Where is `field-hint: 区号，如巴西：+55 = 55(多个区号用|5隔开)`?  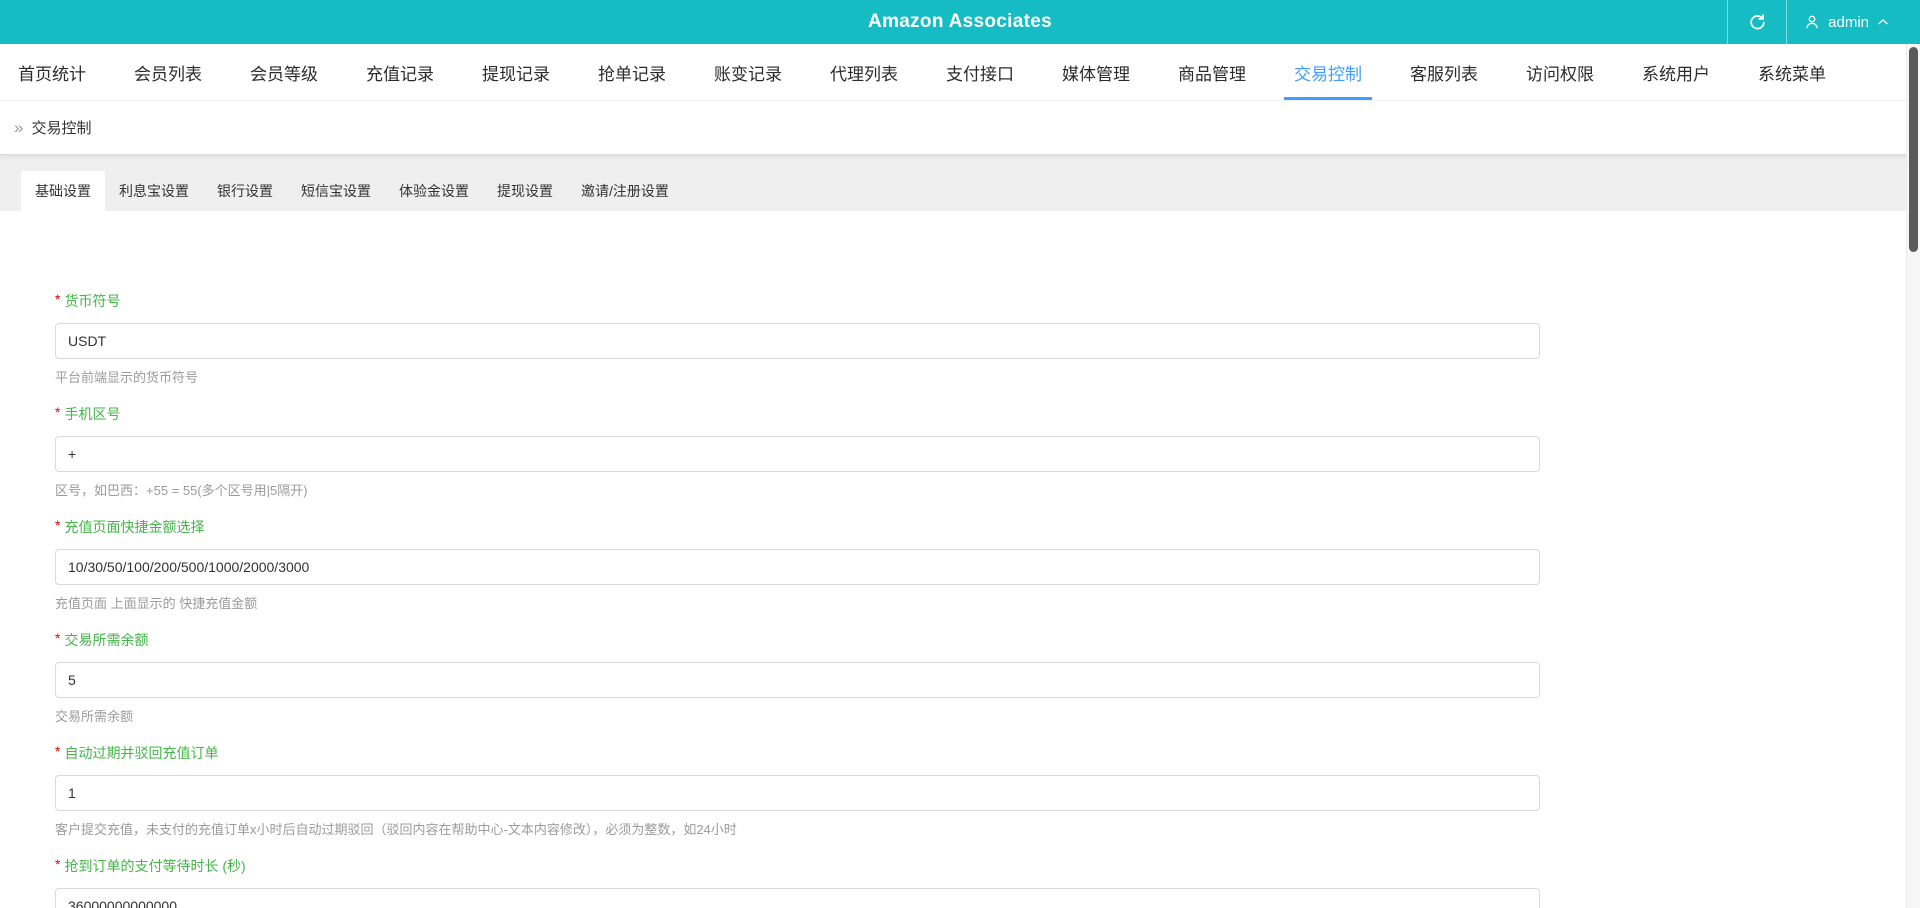
field-hint: 区号，如巴西：+55 = 55(多个区号用|5隔开) is located at coordinates (181, 490).